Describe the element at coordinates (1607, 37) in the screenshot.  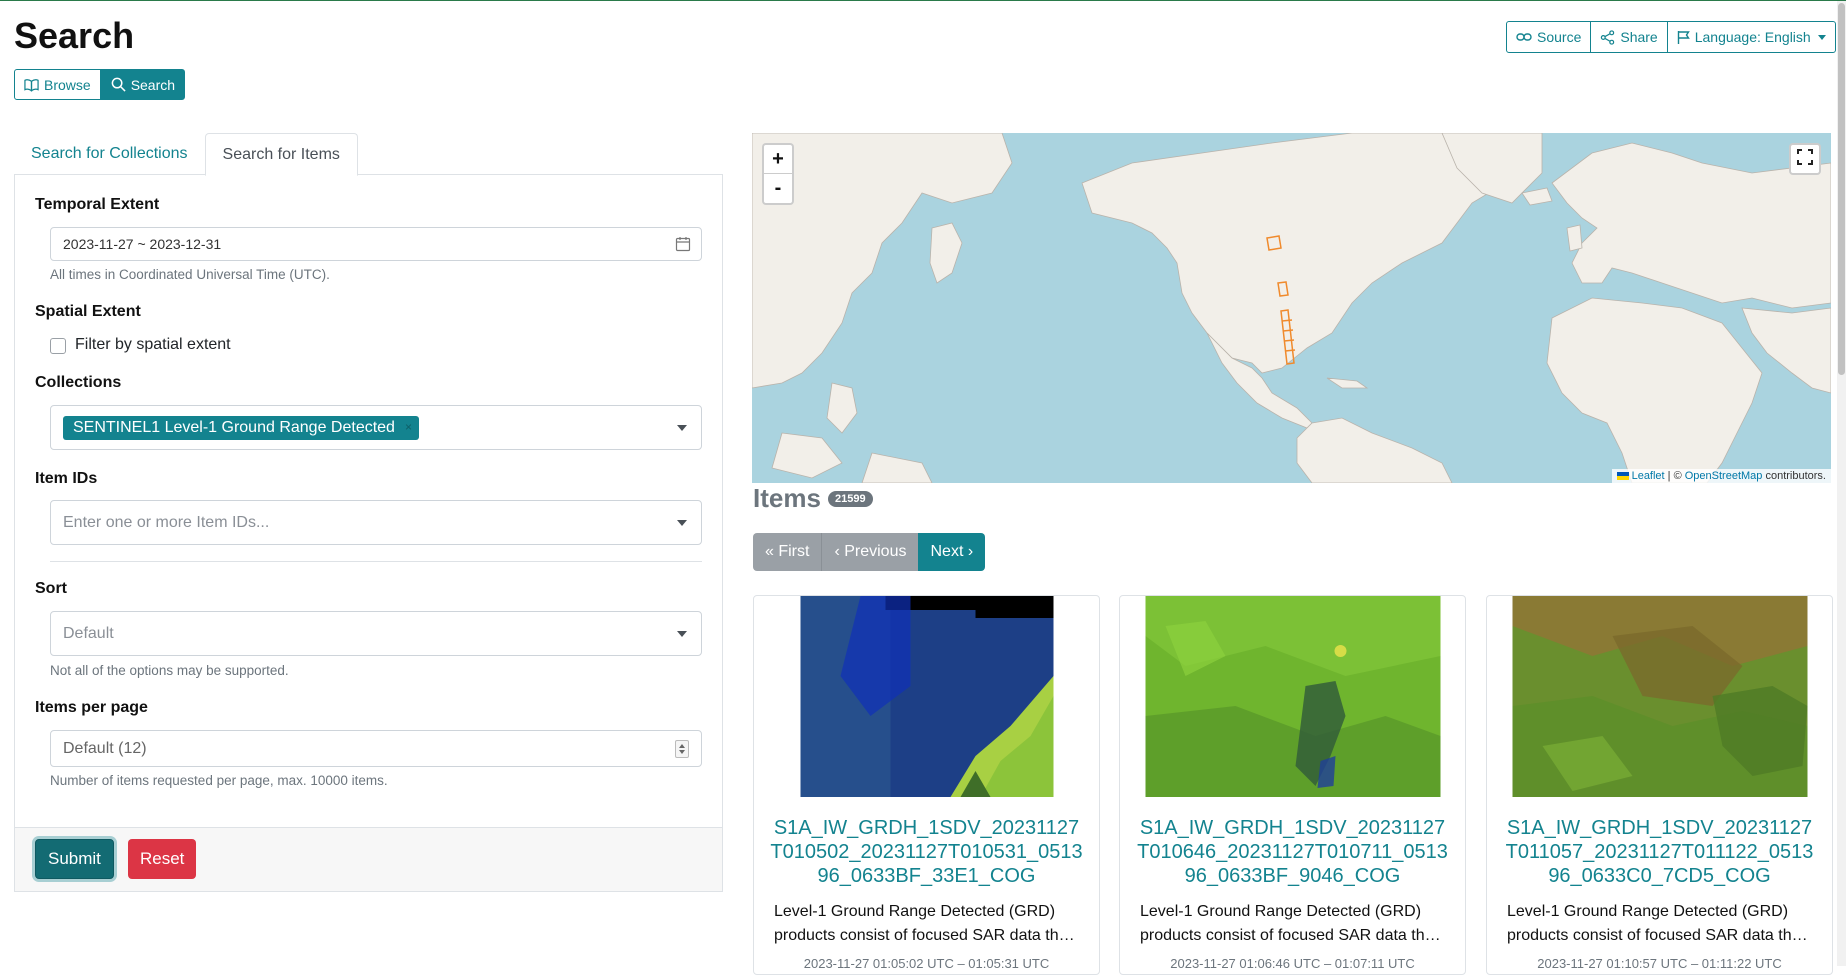
I see `share-icon` at that location.